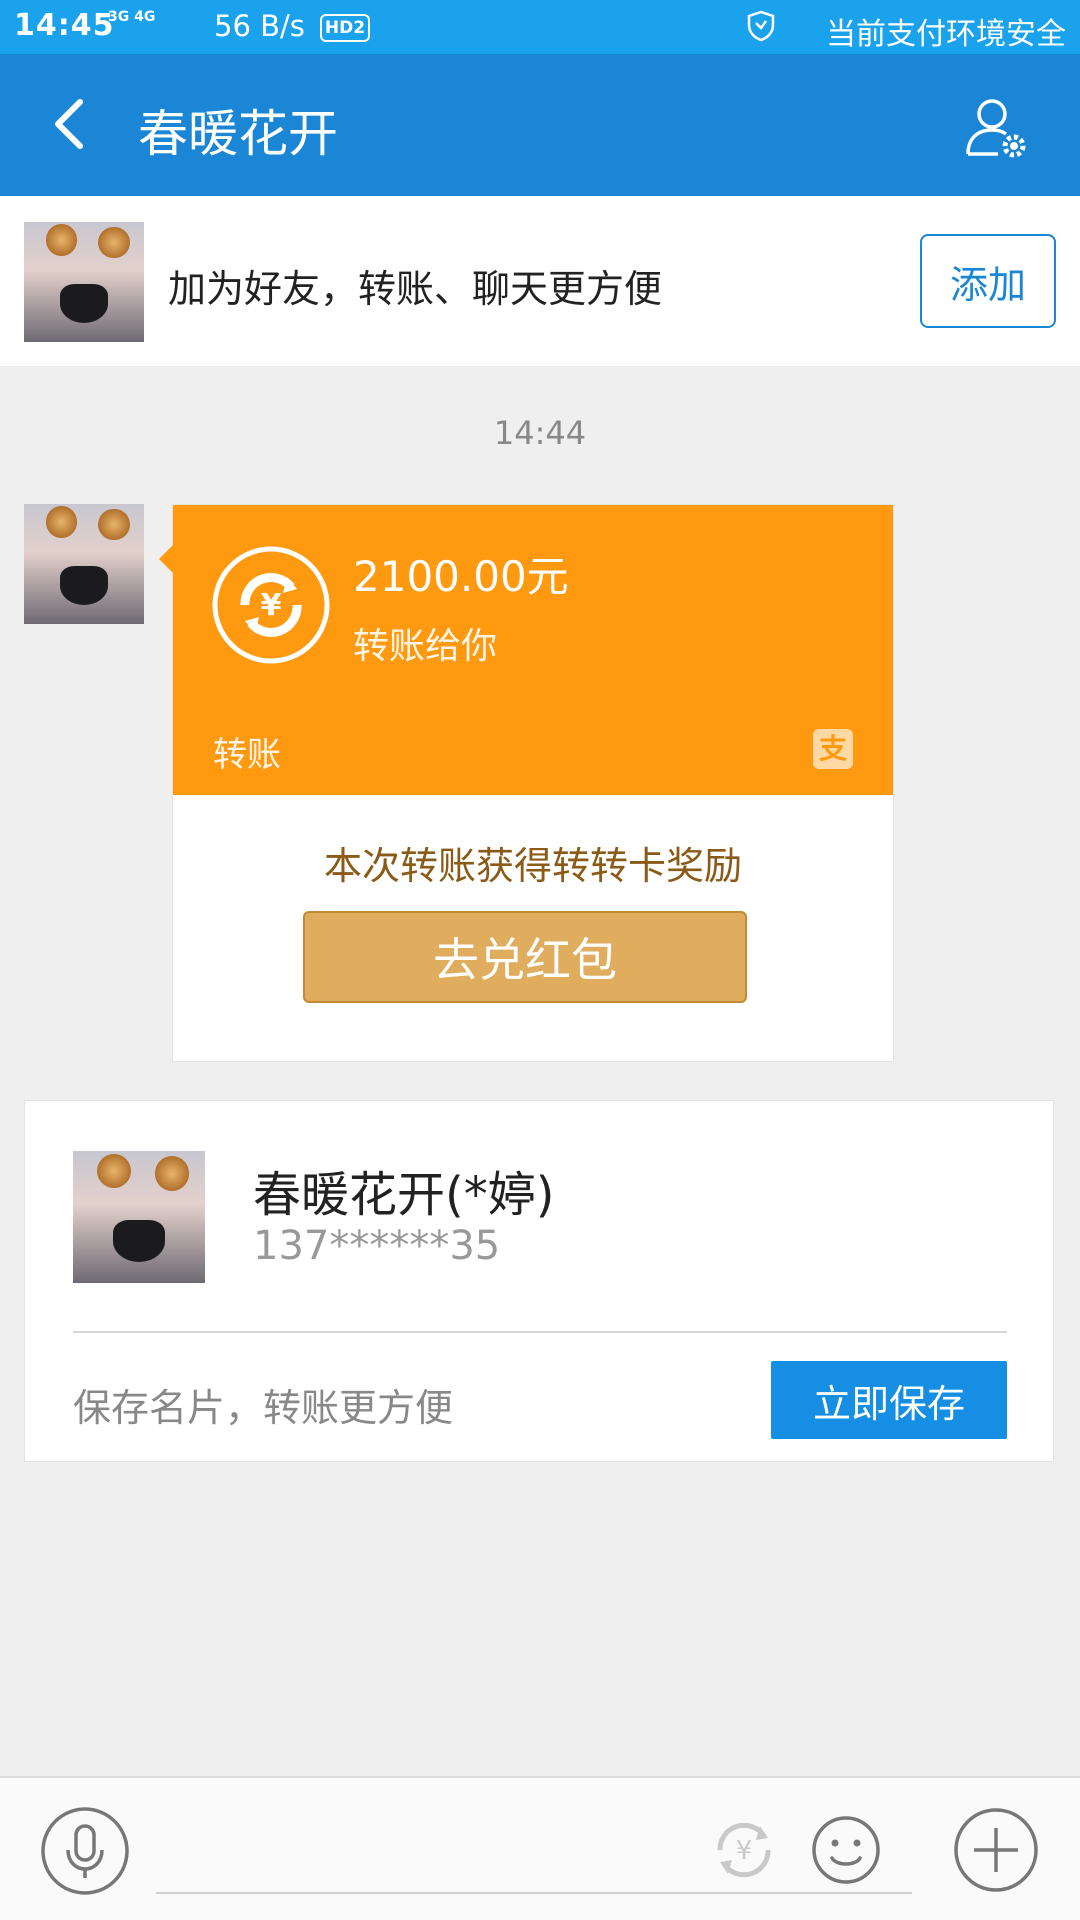 Image resolution: width=1080 pixels, height=1920 pixels. Describe the element at coordinates (525, 957) in the screenshot. I see `redeem-red-packet-button: 去兑红包` at that location.